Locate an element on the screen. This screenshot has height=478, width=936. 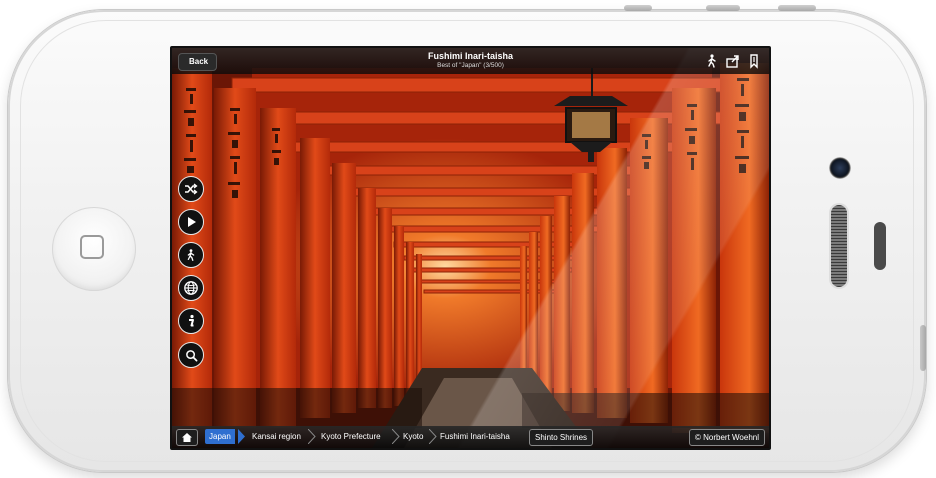
breadcrumb-item-fushimi: Fushimi Inari-taisha is located at coordinates (475, 436).